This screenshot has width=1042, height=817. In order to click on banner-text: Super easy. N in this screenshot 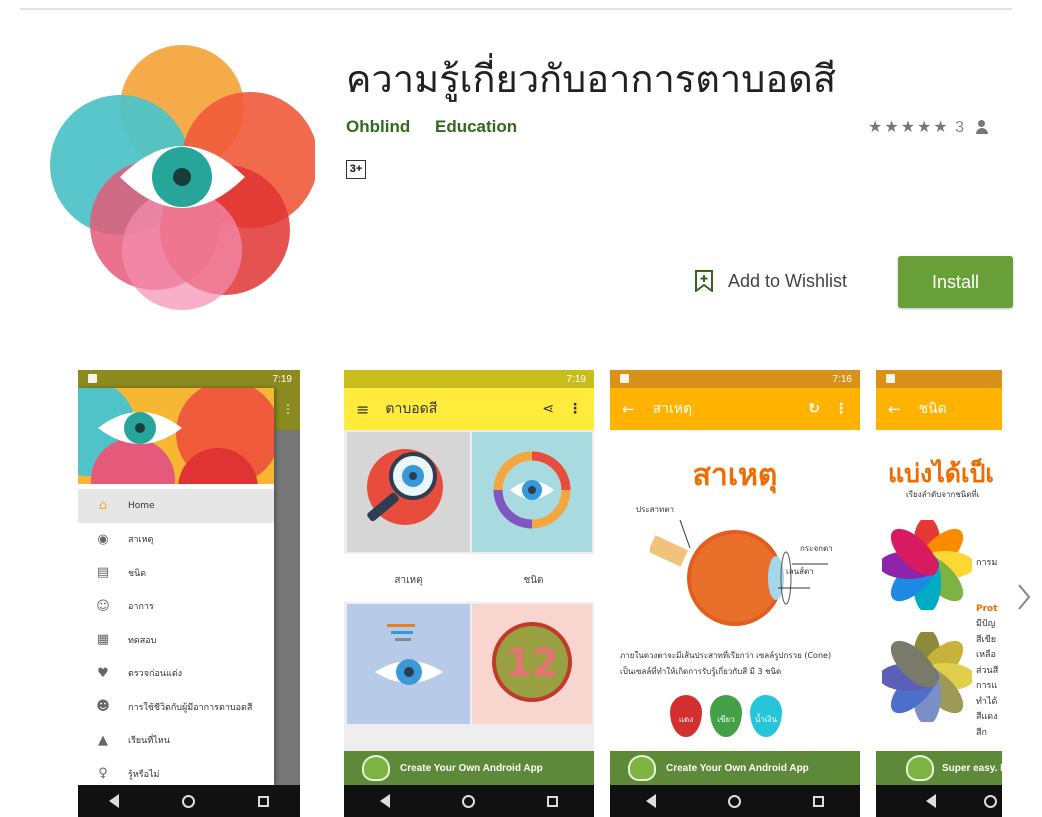, I will do `click(972, 768)`.